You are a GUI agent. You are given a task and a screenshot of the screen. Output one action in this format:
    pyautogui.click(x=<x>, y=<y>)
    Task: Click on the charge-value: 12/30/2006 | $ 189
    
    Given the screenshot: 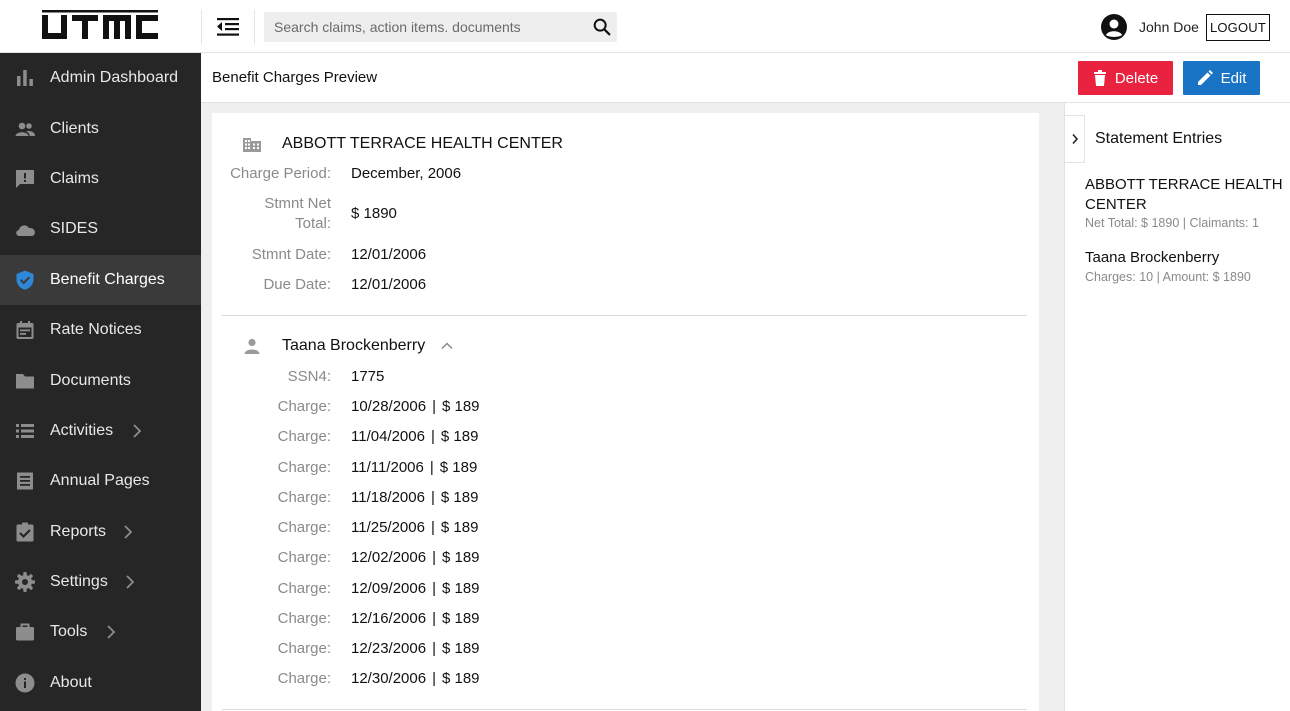 What is the action you would take?
    pyautogui.click(x=415, y=679)
    